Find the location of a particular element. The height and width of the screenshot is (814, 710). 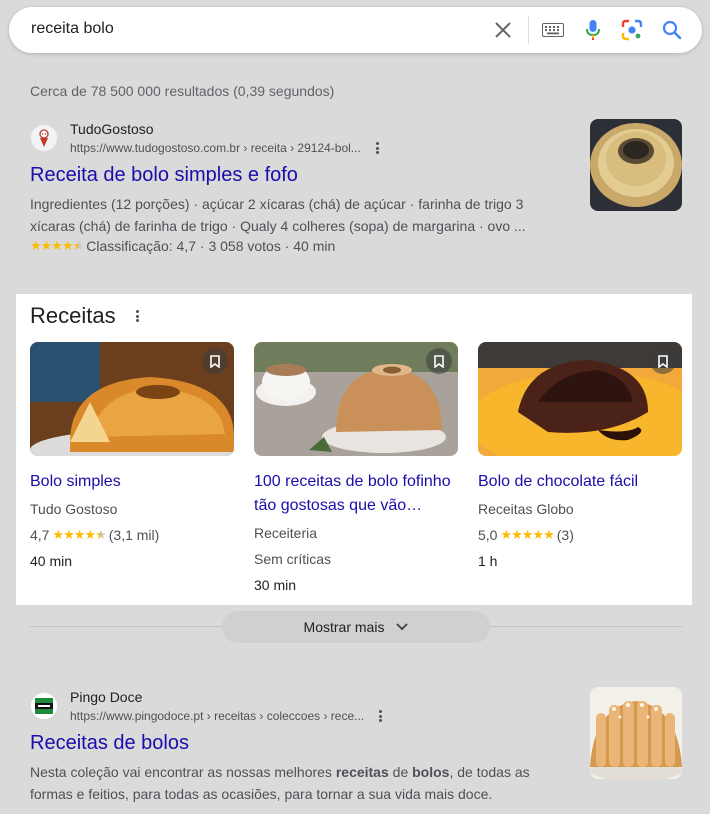

recipe-time: 1 h is located at coordinates (488, 561).